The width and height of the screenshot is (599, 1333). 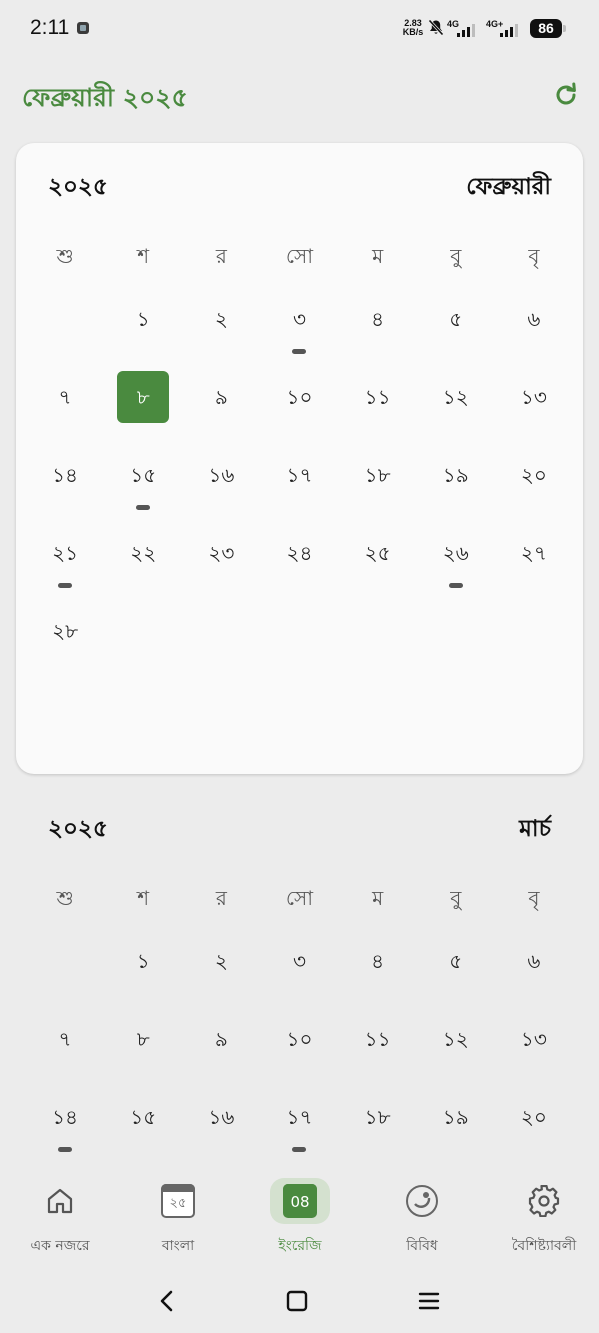 I want to click on nav-label: এক নজরে, so click(x=60, y=1246).